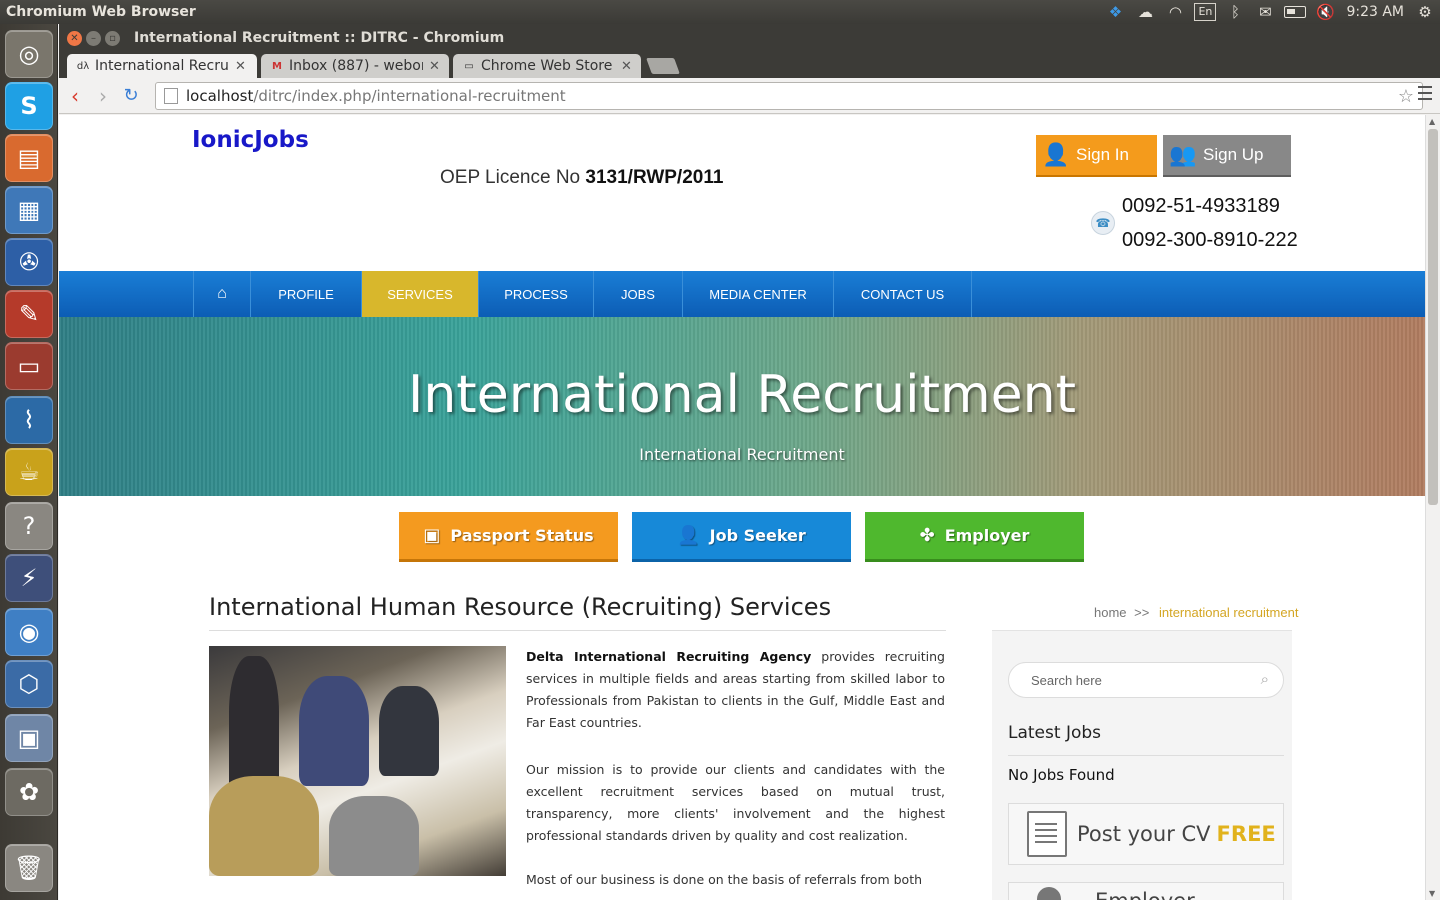 The height and width of the screenshot is (900, 1440). Describe the element at coordinates (1432, 893) in the screenshot. I see `scroll-down-arrow-icon: ▼` at that location.